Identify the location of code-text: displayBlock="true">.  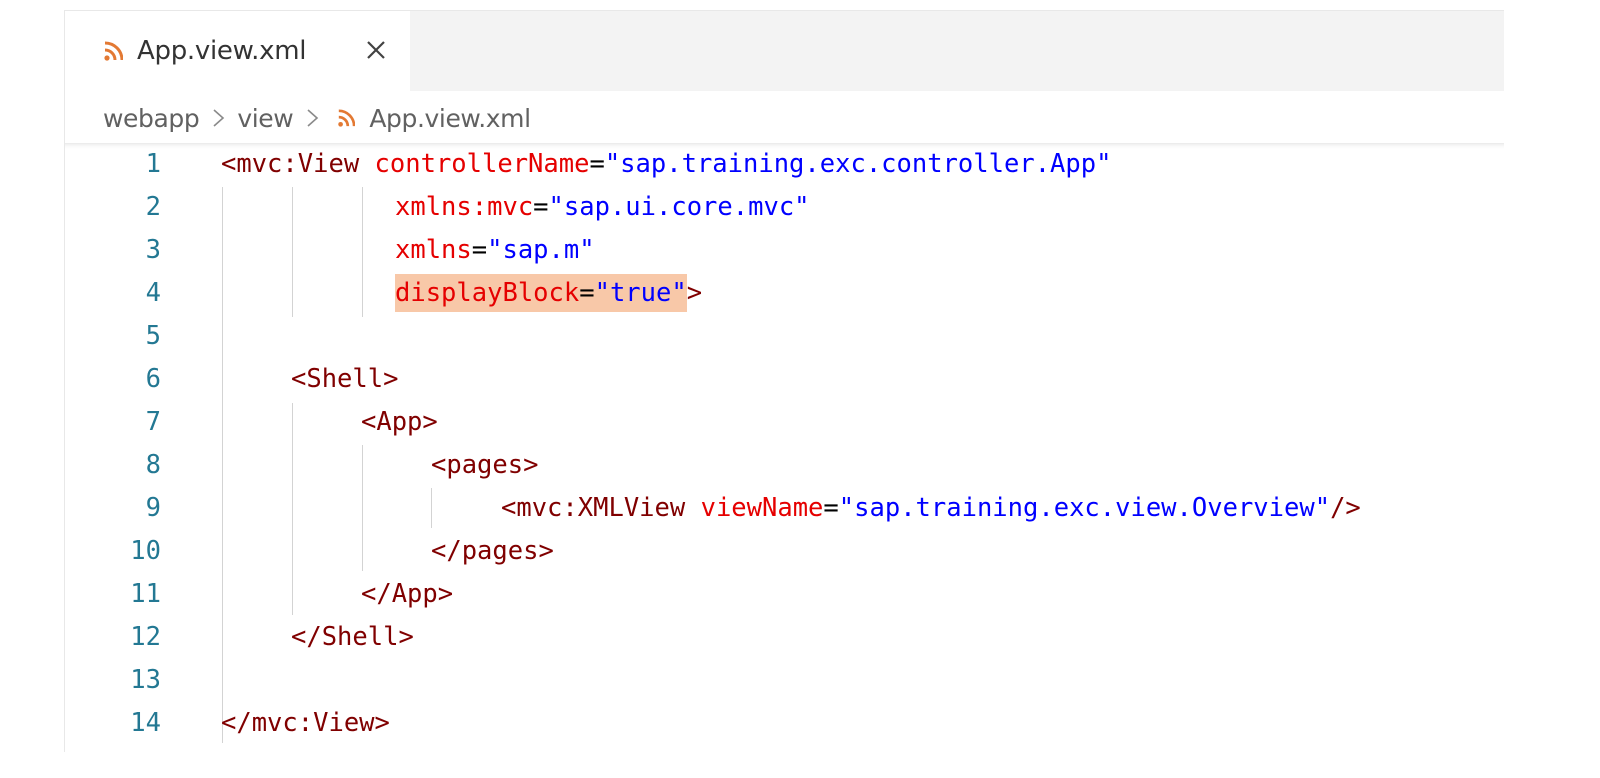
(548, 293).